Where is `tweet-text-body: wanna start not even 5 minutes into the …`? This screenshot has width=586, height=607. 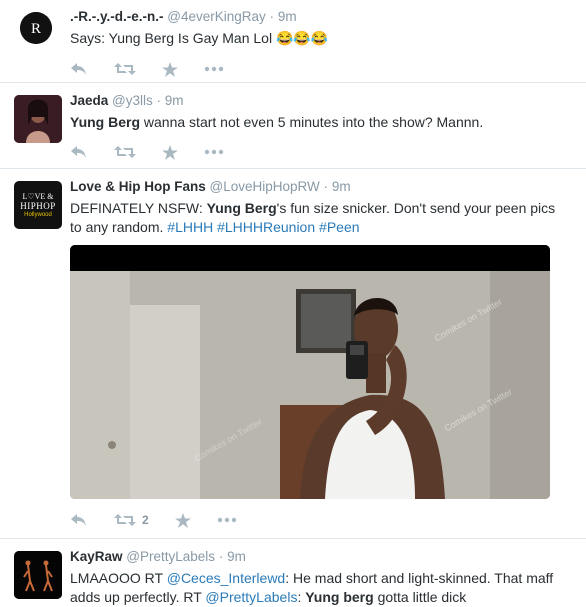 tweet-text-body: wanna start not even 5 minutes into the … is located at coordinates (312, 122).